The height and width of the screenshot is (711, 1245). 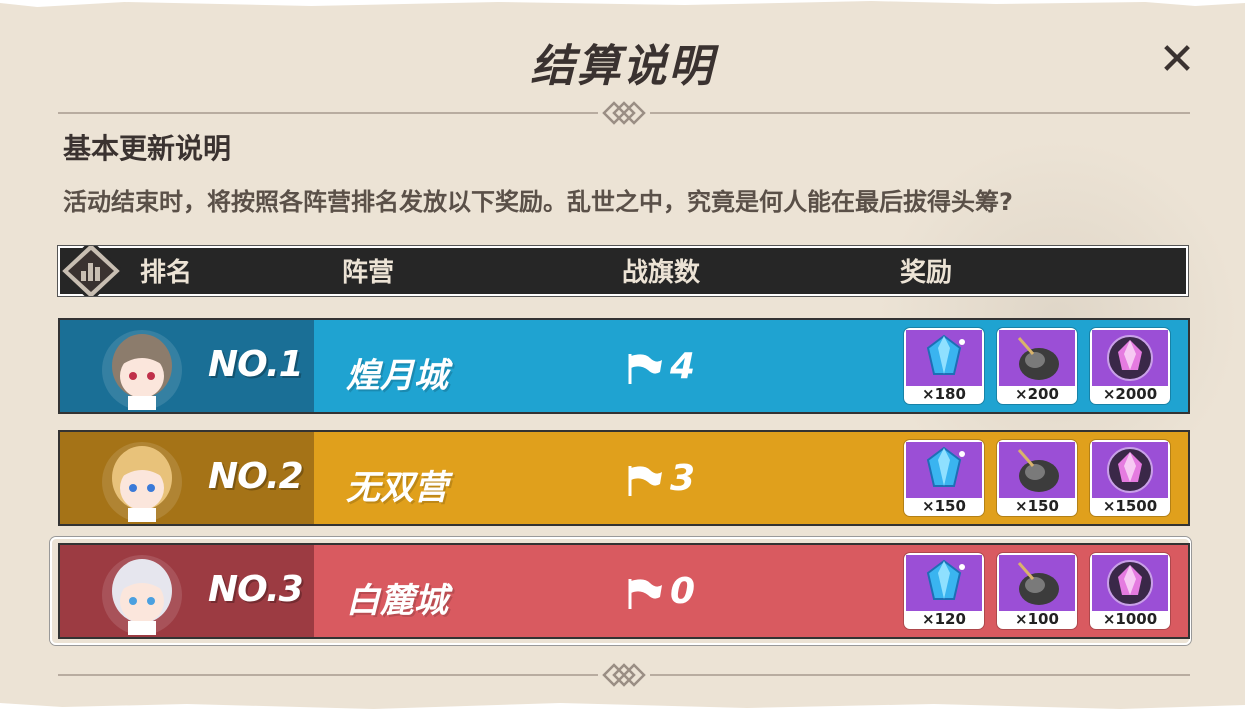 I want to click on reward-item: ×1000, so click(x=1130, y=591).